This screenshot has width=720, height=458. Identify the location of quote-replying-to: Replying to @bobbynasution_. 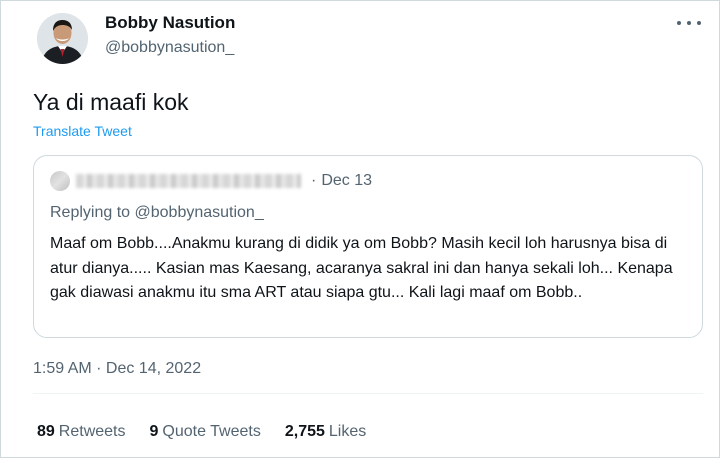
(157, 213).